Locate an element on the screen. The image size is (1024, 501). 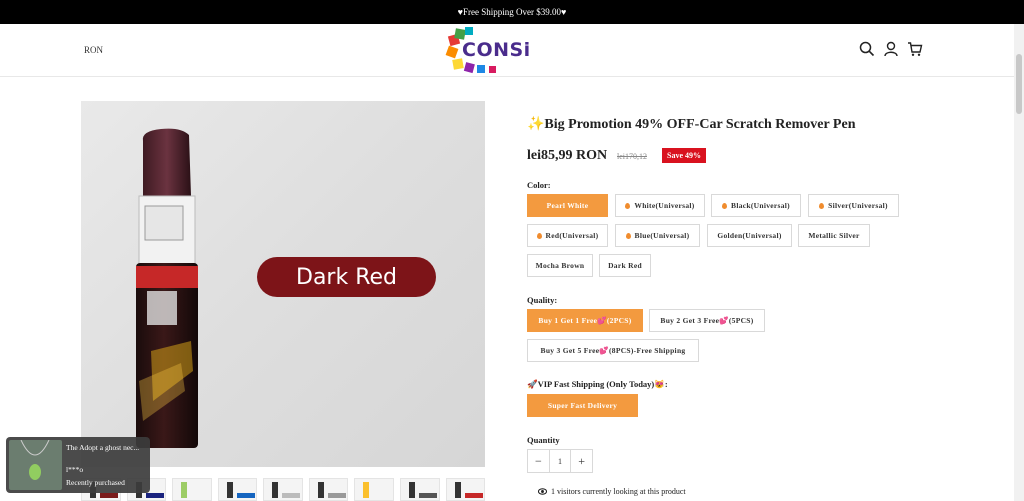
color-option-white: White(Universal) is located at coordinates (660, 205).